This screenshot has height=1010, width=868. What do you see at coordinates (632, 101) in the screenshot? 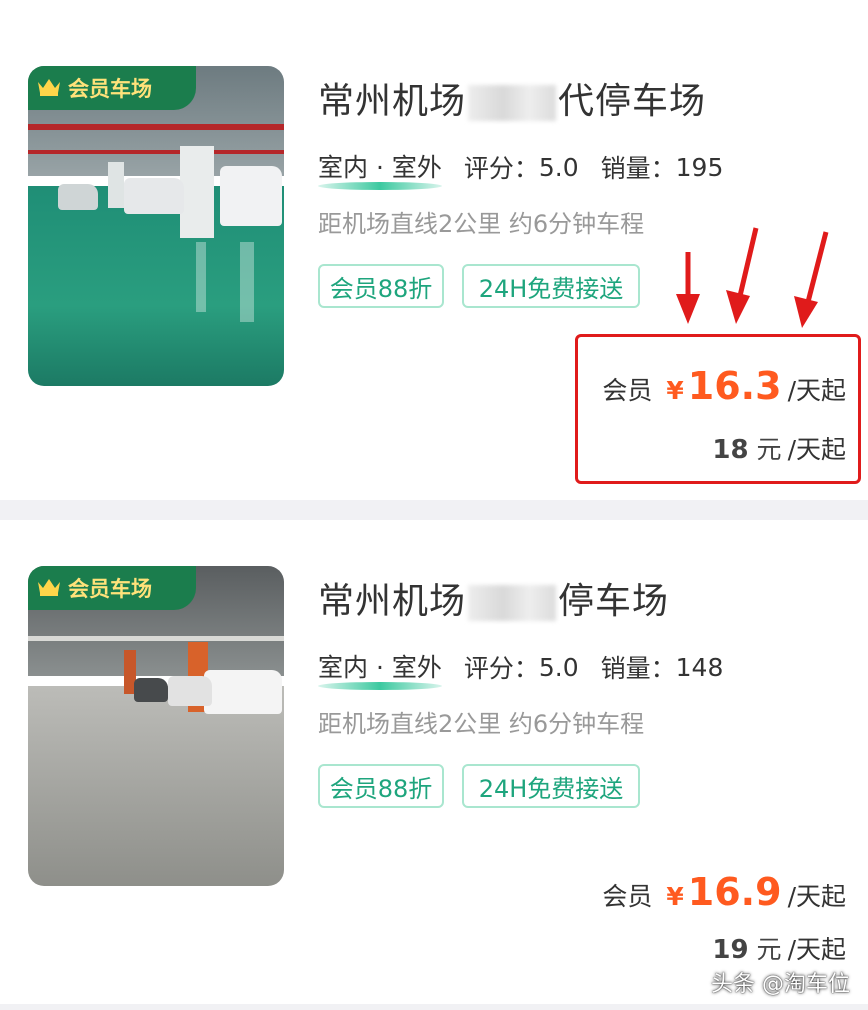
I see `title-suffix: 代停车场` at bounding box center [632, 101].